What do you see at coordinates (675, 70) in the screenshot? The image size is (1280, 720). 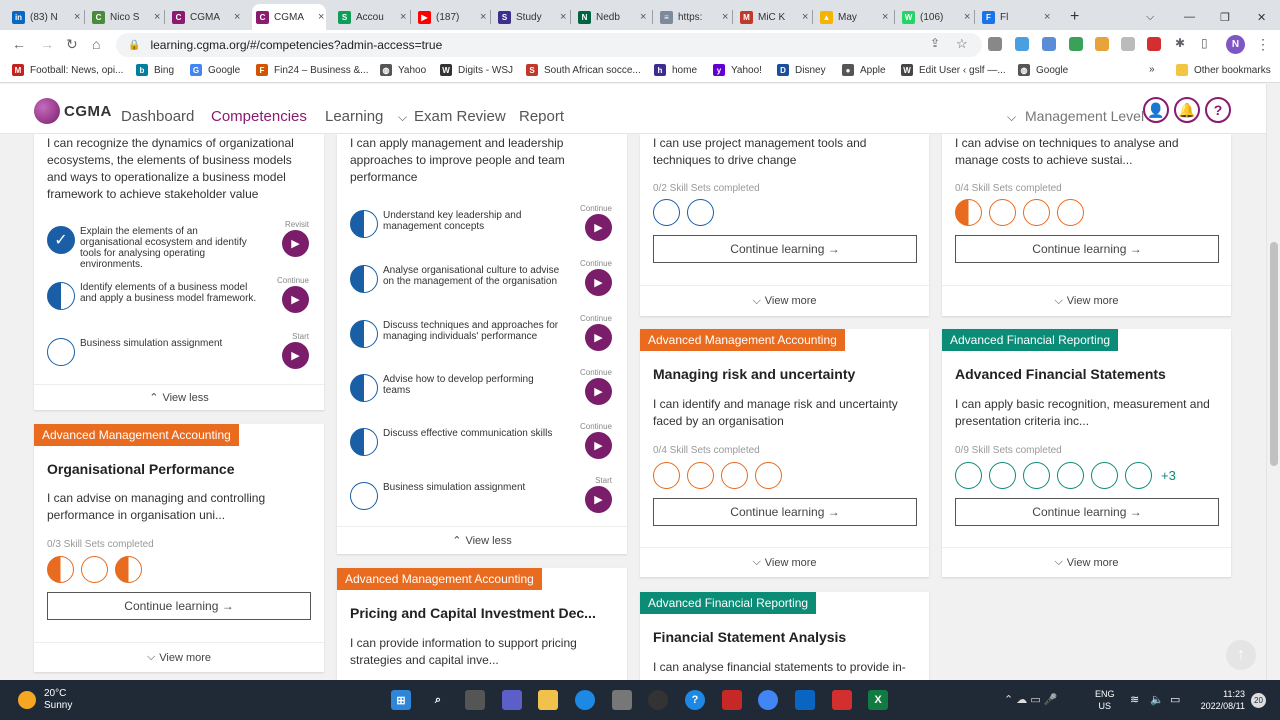 I see `bookmark-item: h home` at bounding box center [675, 70].